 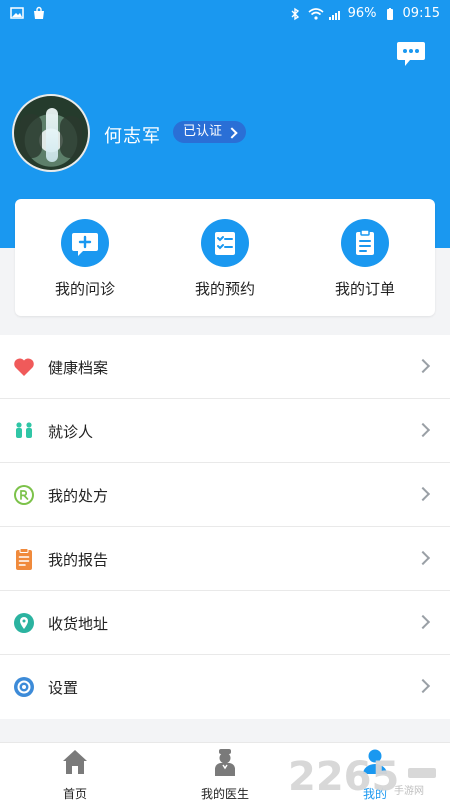 I want to click on quick-actions-card: 我的问诊 我的预约 我的订单, so click(x=225, y=257).